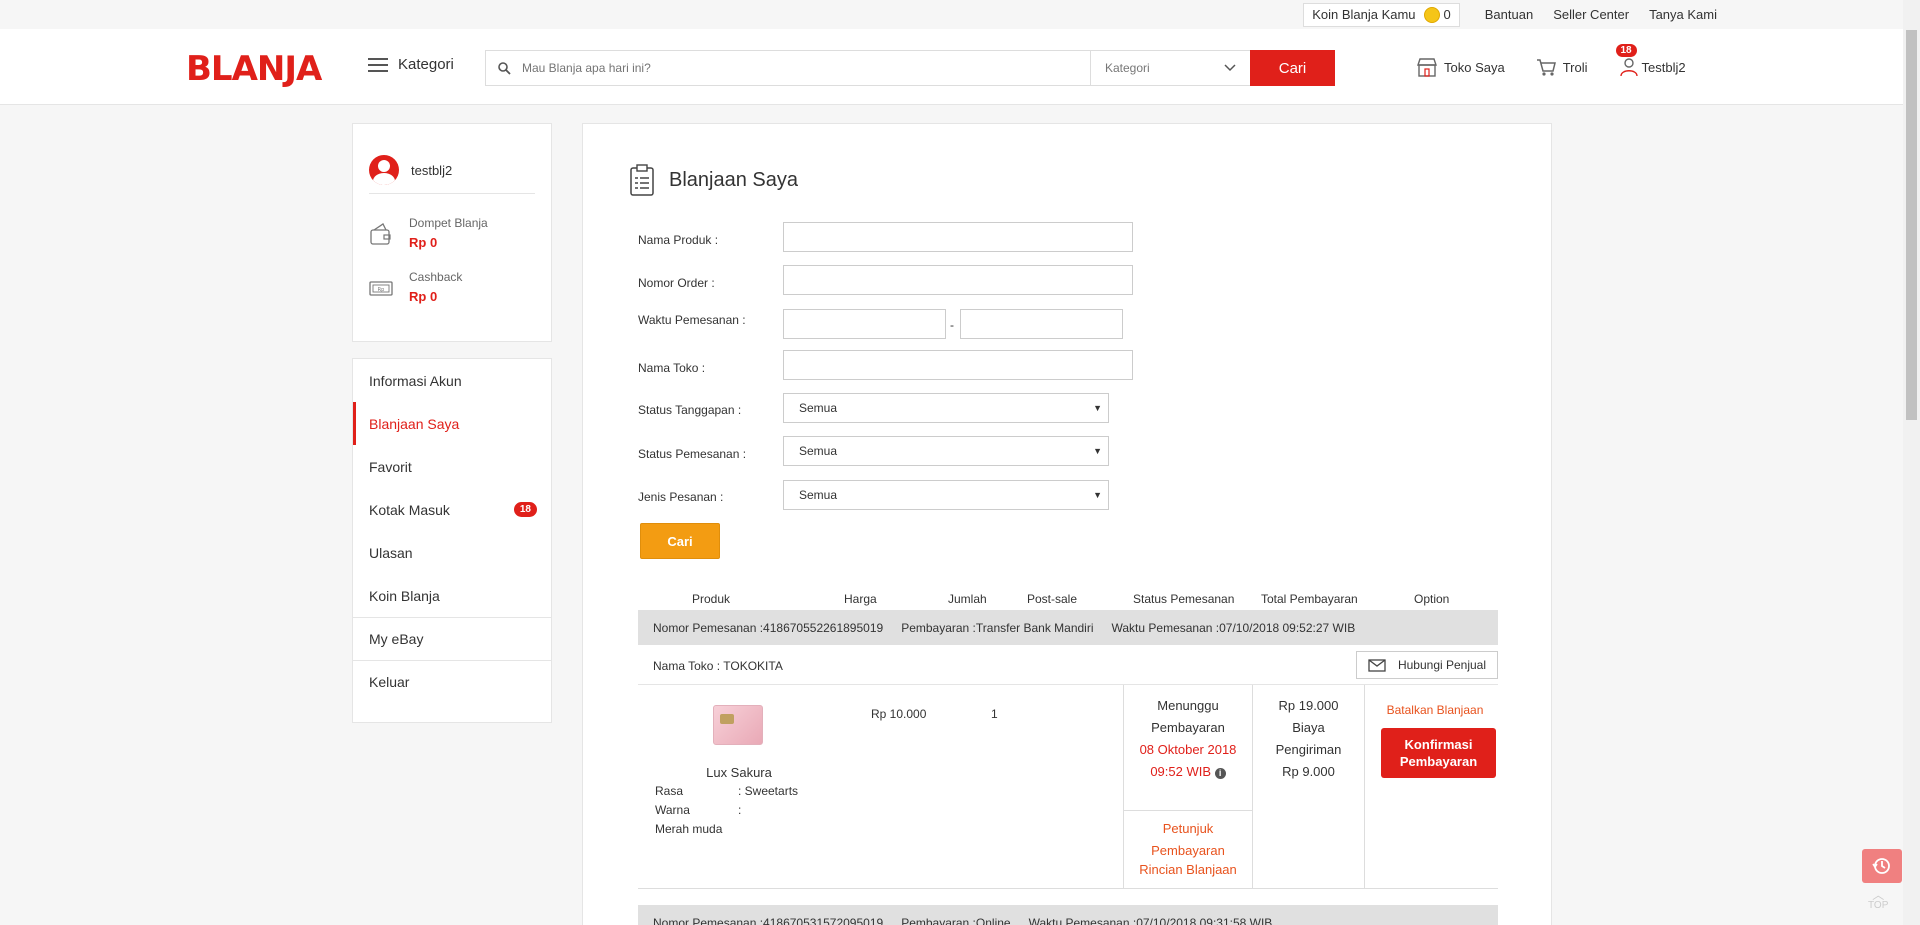  I want to click on filter-search-button: Cari, so click(680, 541).